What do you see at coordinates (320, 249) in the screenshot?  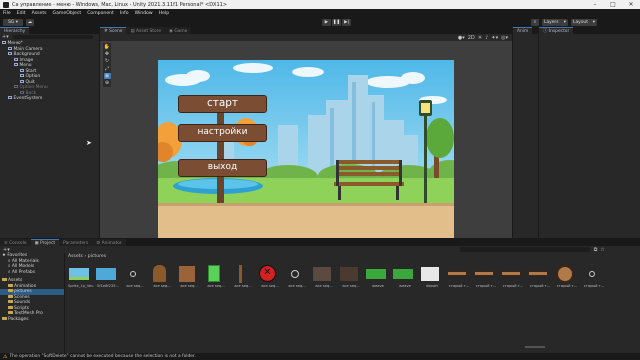 I see `project-toolbar: +▾ ⧉ ☆` at bounding box center [320, 249].